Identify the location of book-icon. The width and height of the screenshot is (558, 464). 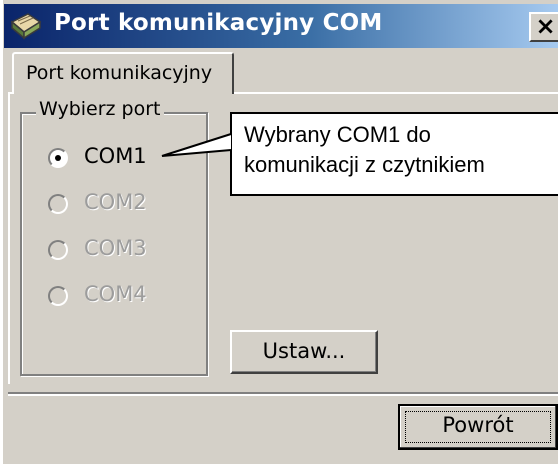
(26, 26).